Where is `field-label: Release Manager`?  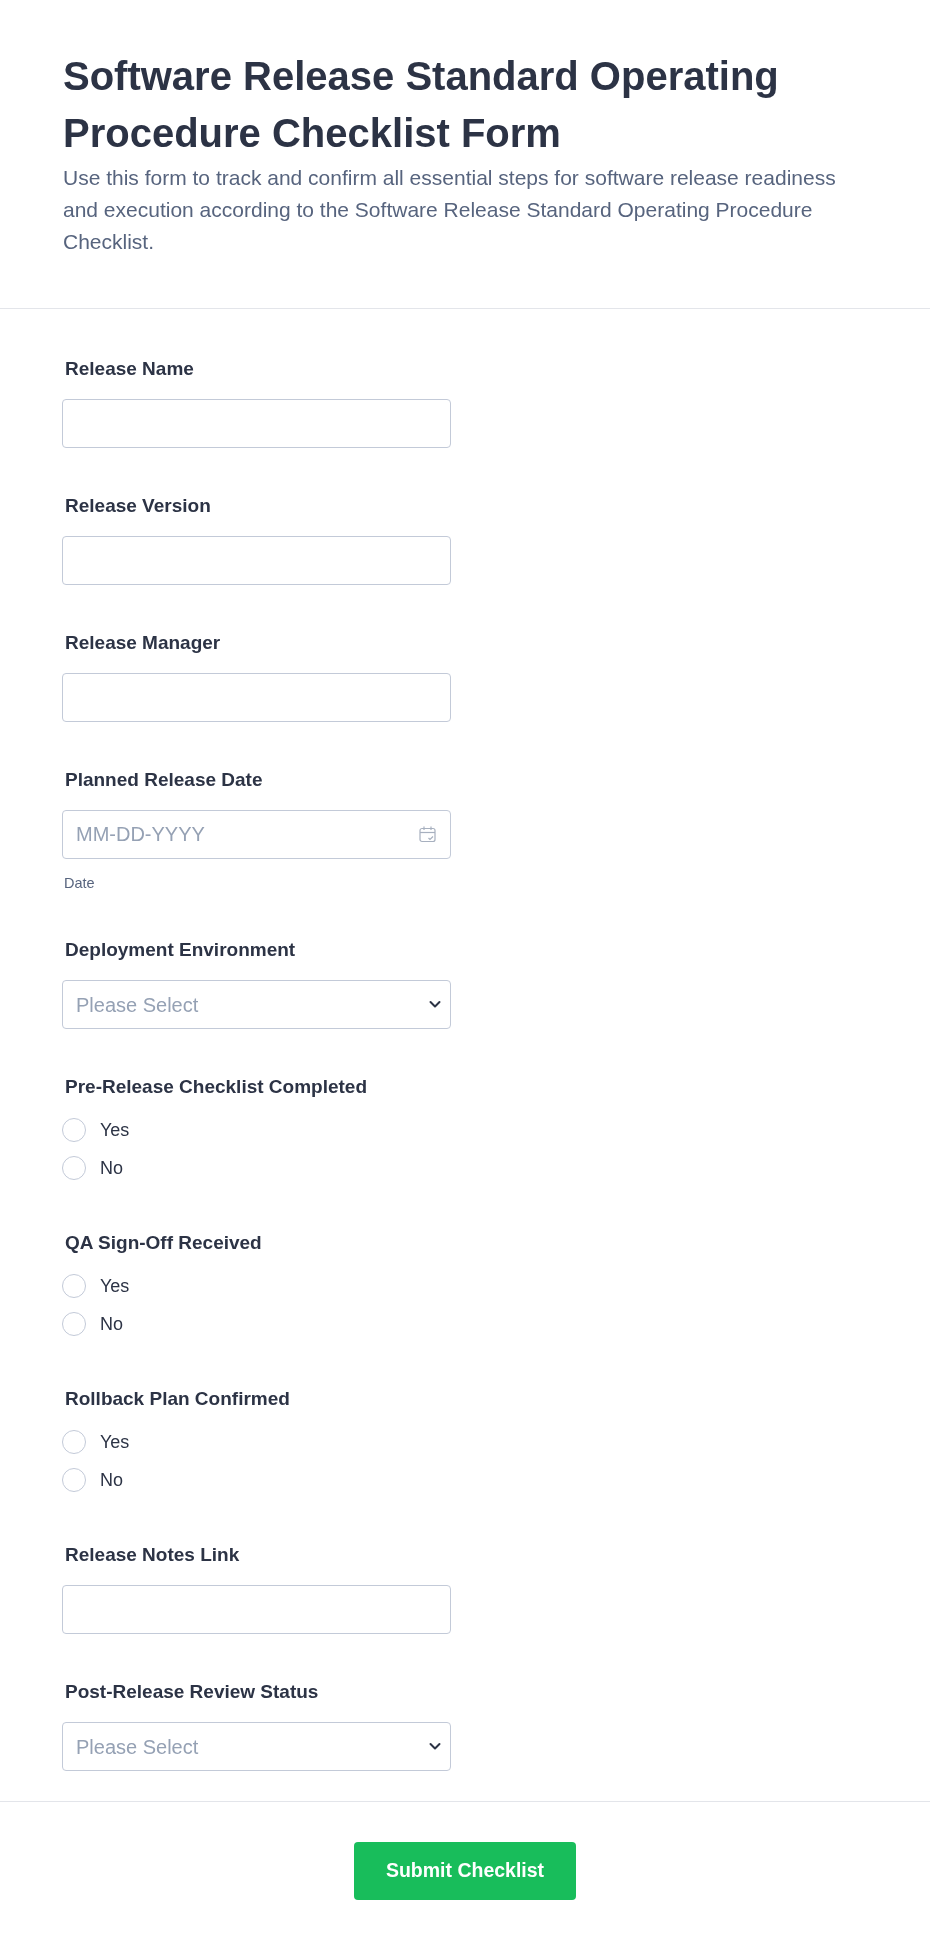
field-label: Release Manager is located at coordinates (143, 643).